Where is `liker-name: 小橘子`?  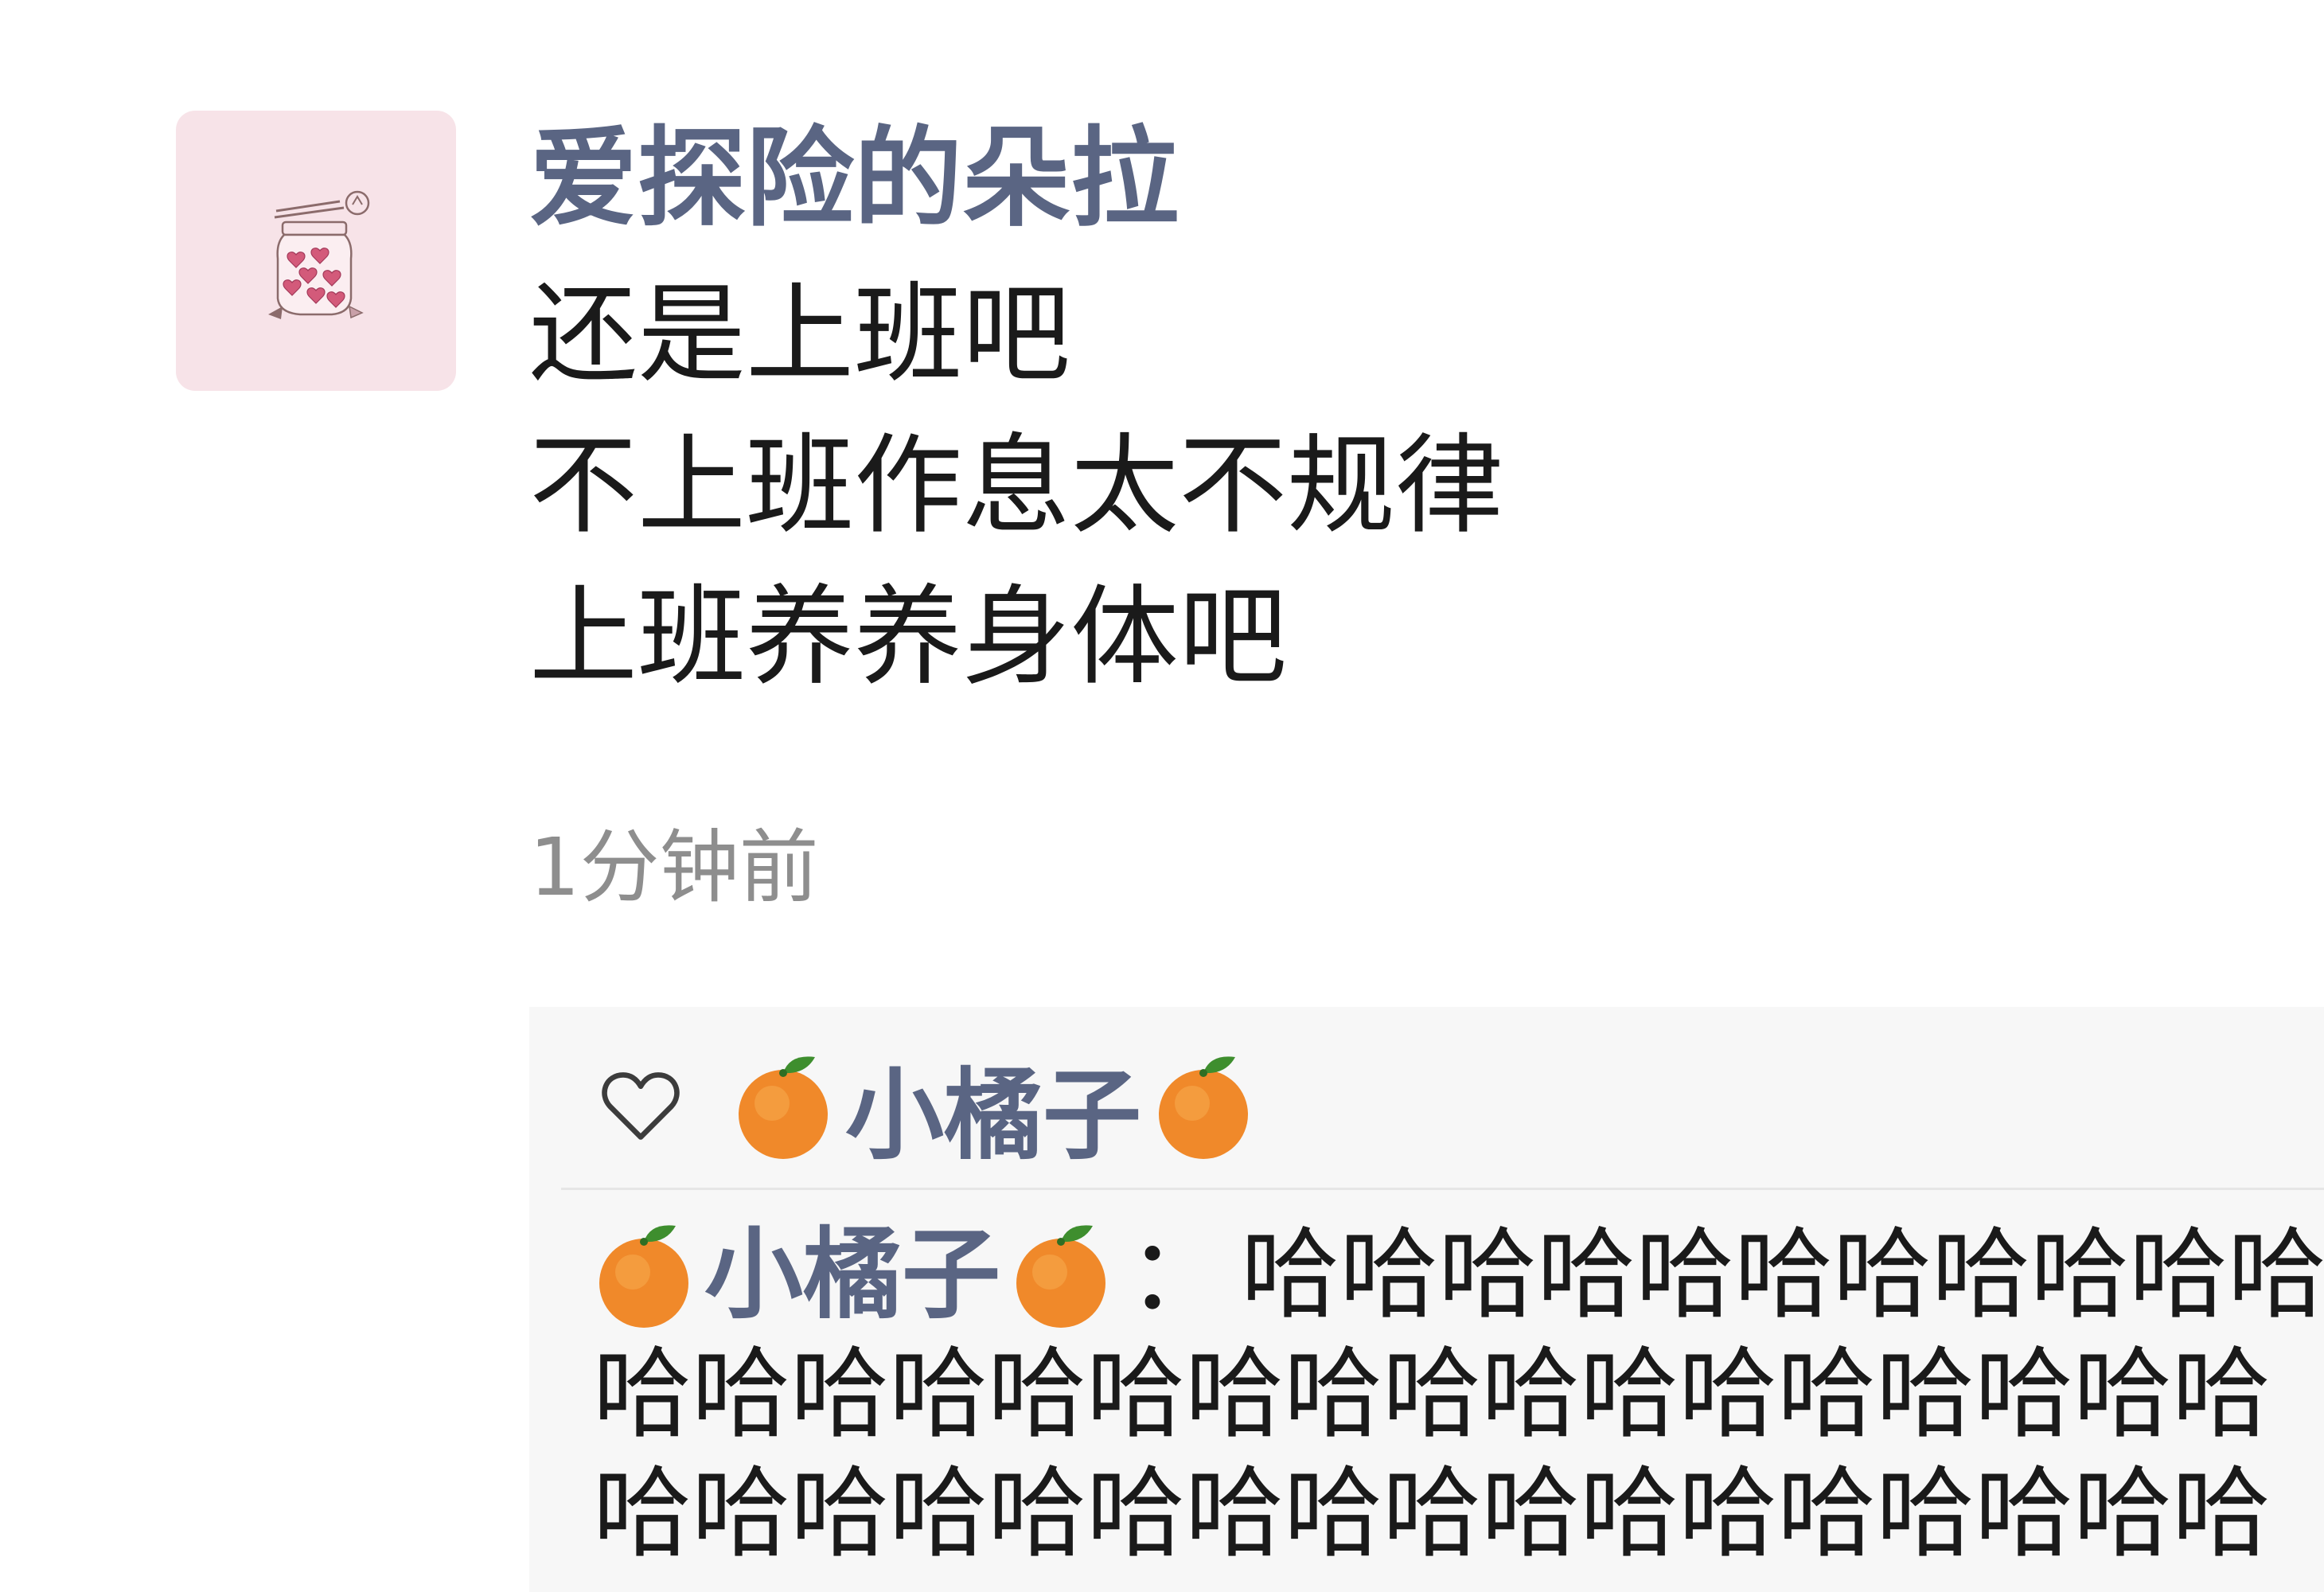
liker-name: 小橘子 is located at coordinates (993, 1107).